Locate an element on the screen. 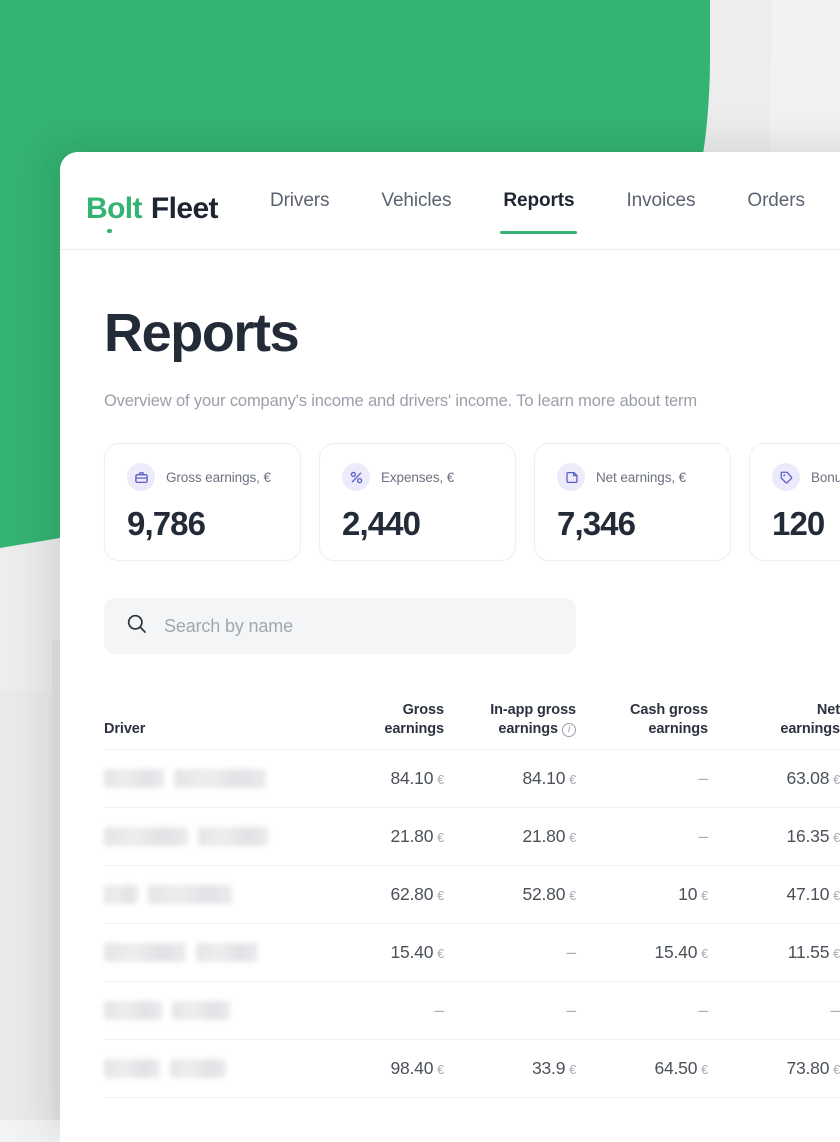 The width and height of the screenshot is (840, 1142). table-row: 21.80€21.80€–16.35€ is located at coordinates (472, 837).